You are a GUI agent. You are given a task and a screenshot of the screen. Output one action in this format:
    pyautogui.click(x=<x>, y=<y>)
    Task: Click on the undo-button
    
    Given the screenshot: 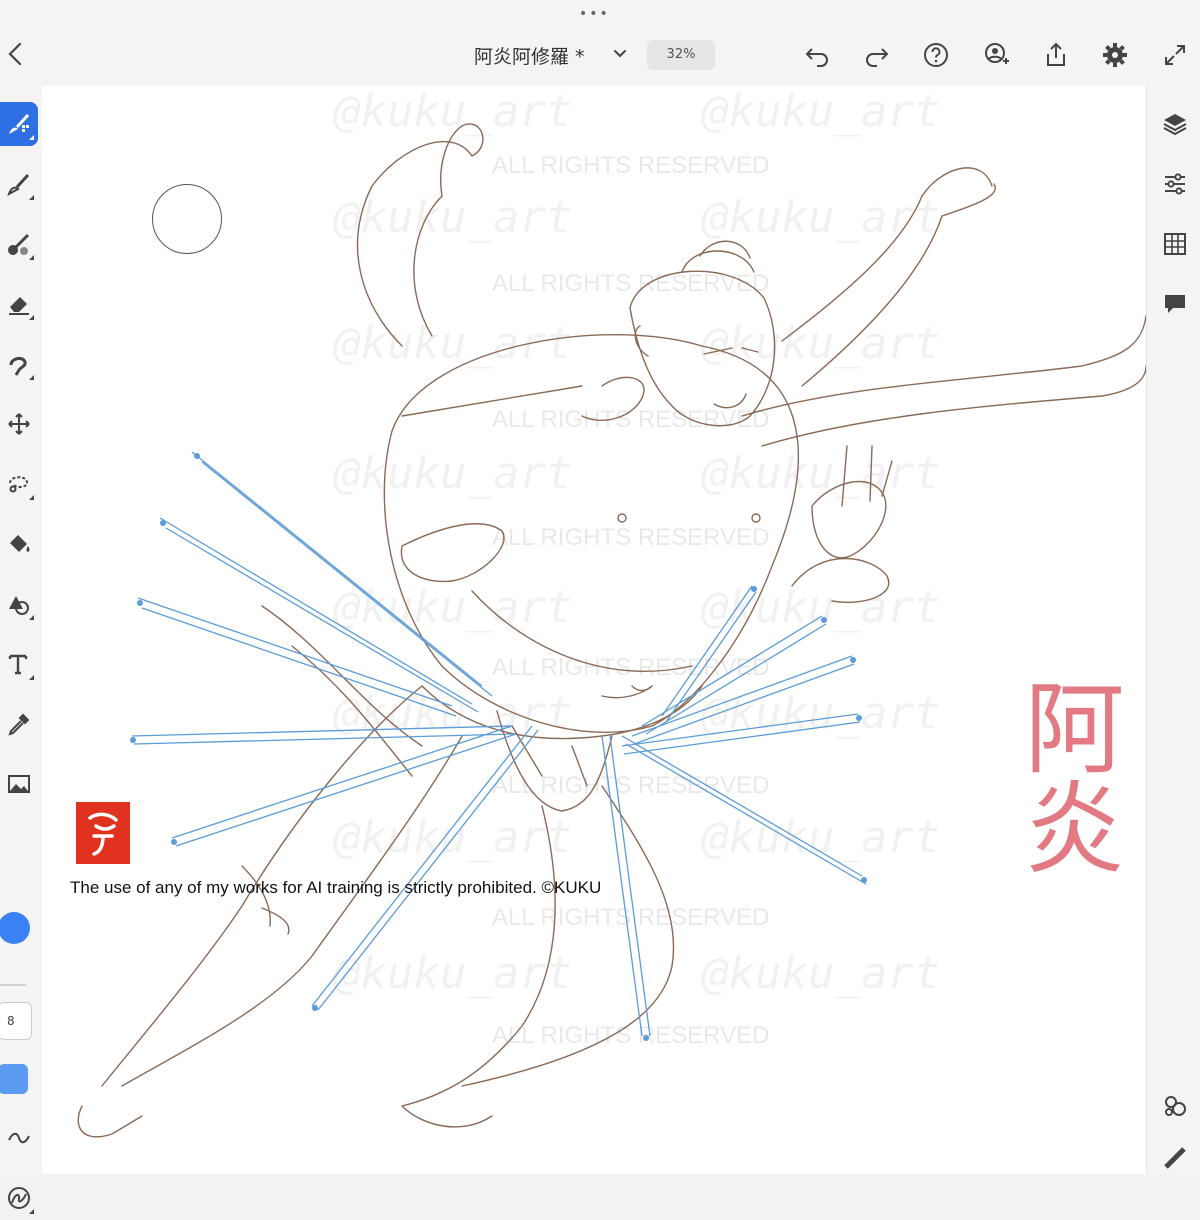 What is the action you would take?
    pyautogui.click(x=817, y=55)
    